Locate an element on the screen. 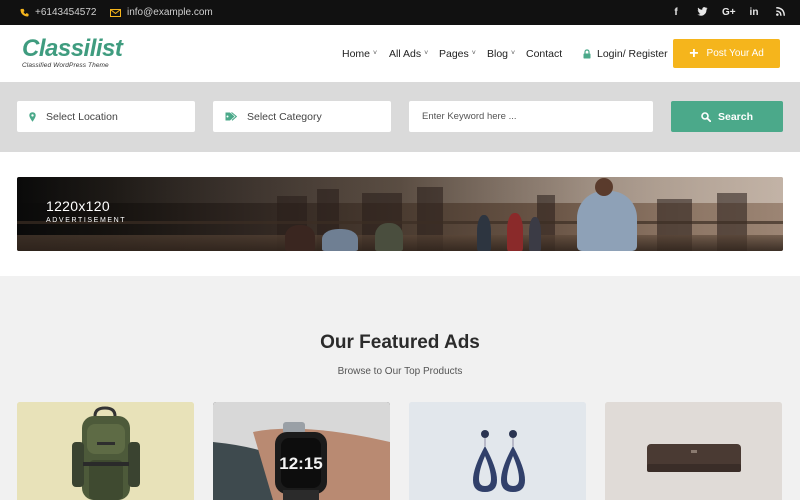 This screenshot has height=500, width=800. keyword-field is located at coordinates (531, 116).